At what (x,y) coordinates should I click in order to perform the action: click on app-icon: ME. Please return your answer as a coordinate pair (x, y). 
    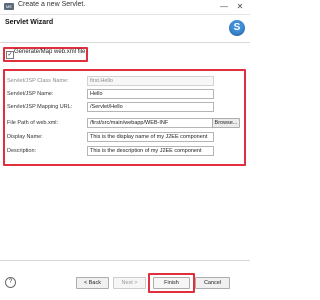
    Looking at the image, I should click on (9, 6).